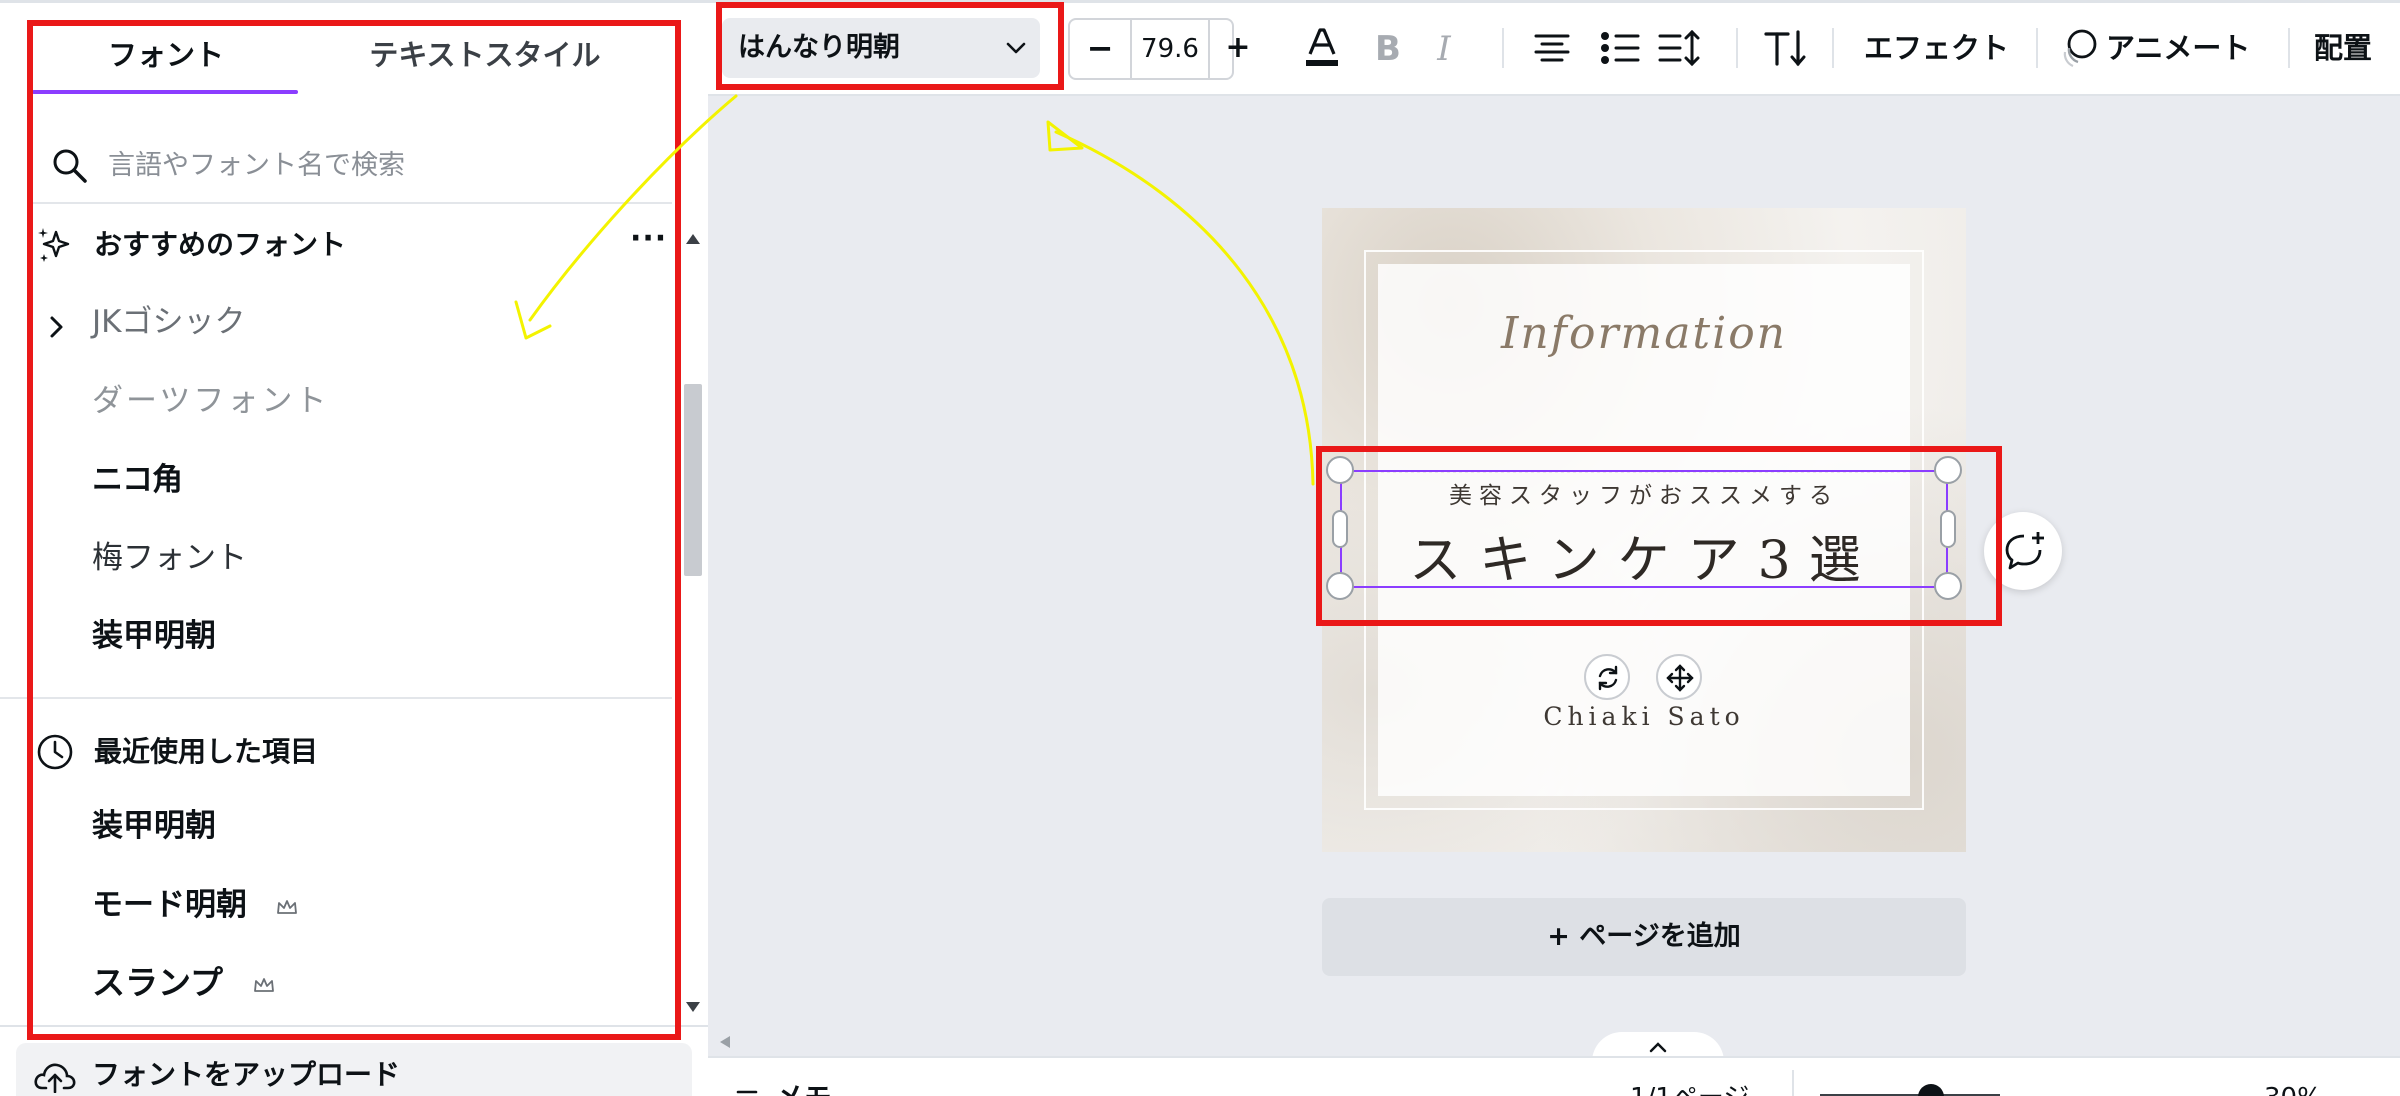 The height and width of the screenshot is (1096, 2400). Describe the element at coordinates (2178, 48) in the screenshot. I see `animate-label: アニメート` at that location.